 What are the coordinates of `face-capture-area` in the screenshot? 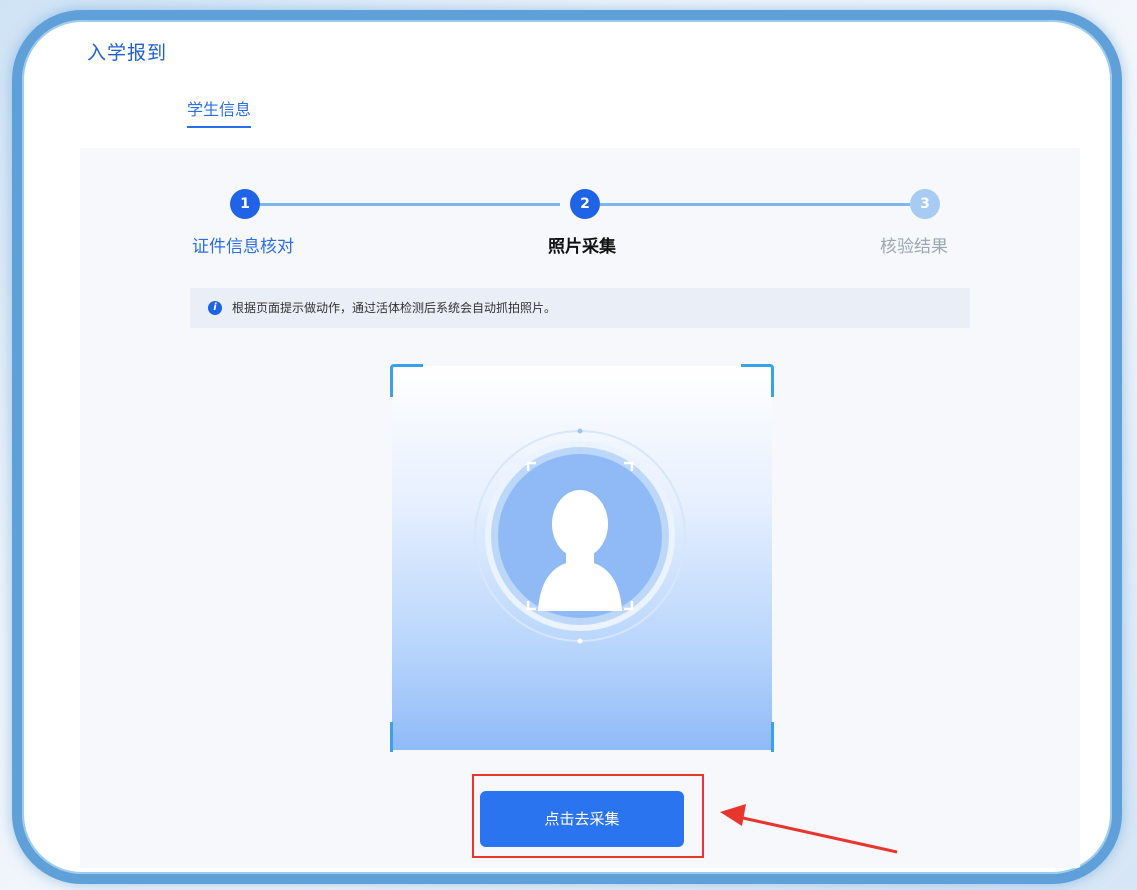 It's located at (582, 558).